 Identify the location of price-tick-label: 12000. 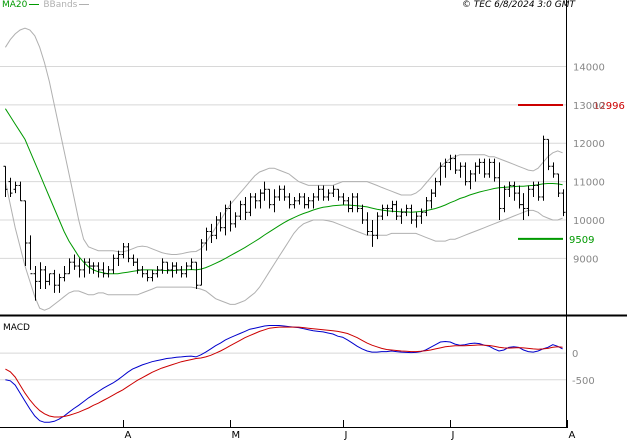
(589, 144).